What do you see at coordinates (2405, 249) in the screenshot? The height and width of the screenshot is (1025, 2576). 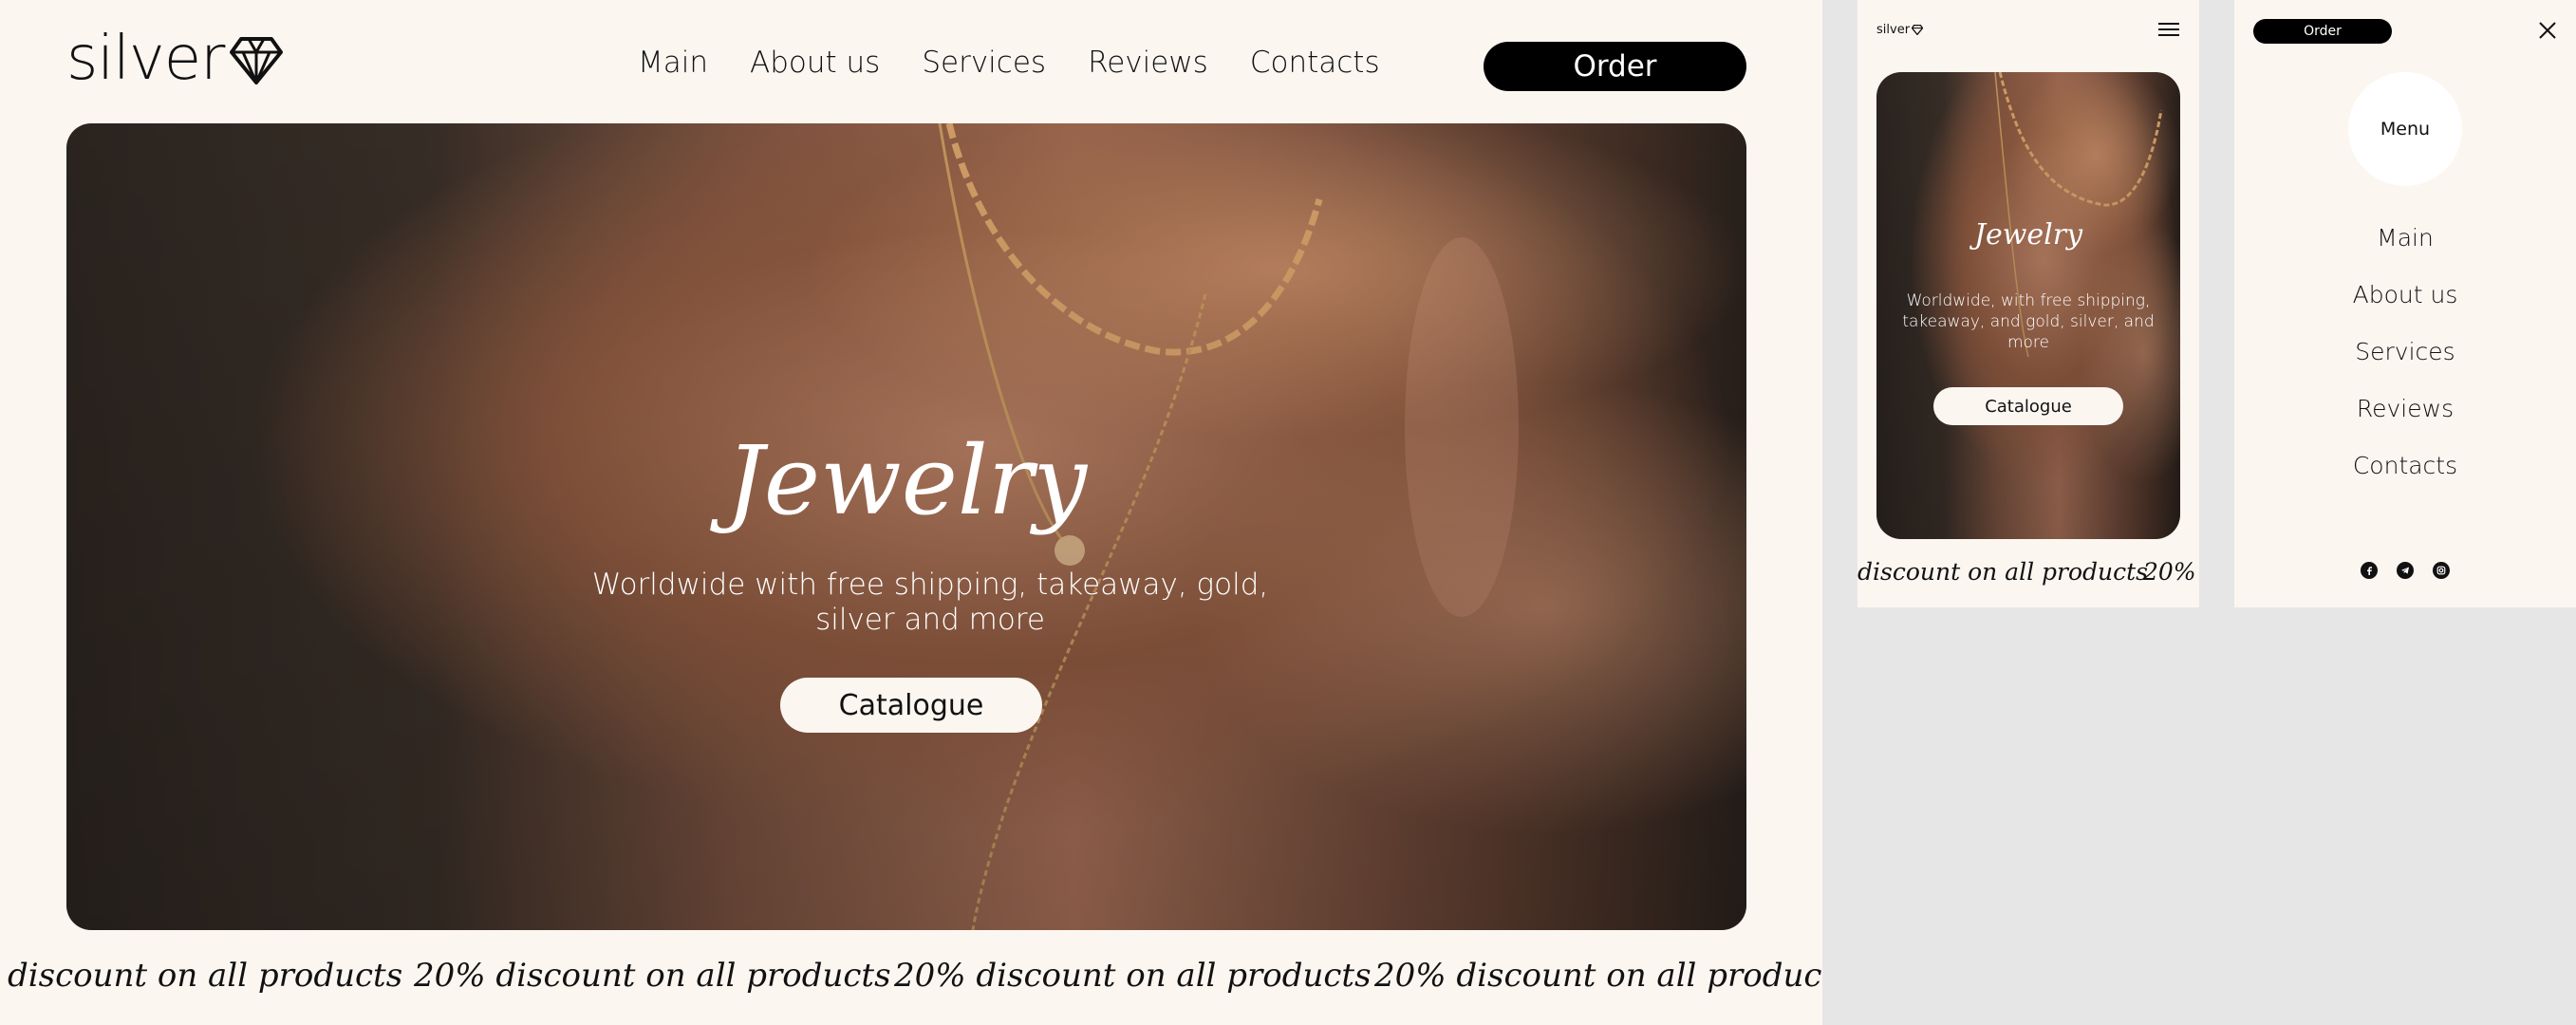 I see `menu-item-main: Main` at bounding box center [2405, 249].